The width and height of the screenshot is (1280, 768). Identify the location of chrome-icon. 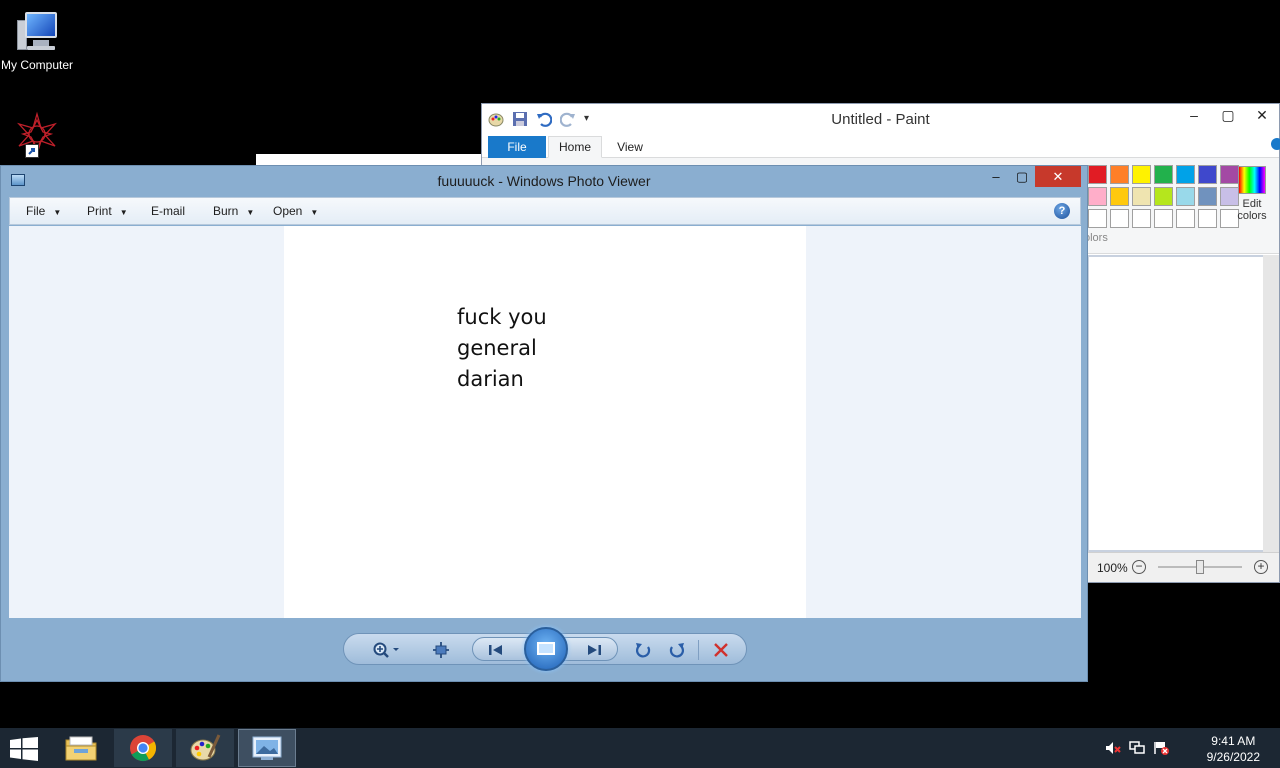
(143, 748).